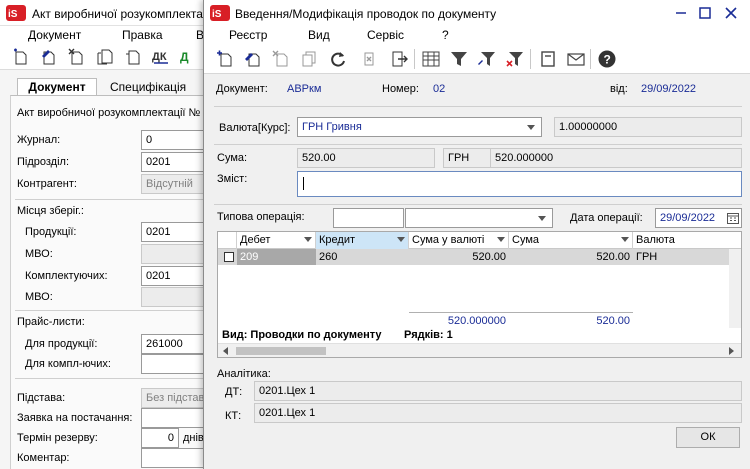  Describe the element at coordinates (681, 13) in the screenshot. I see `minimize-icon` at that location.